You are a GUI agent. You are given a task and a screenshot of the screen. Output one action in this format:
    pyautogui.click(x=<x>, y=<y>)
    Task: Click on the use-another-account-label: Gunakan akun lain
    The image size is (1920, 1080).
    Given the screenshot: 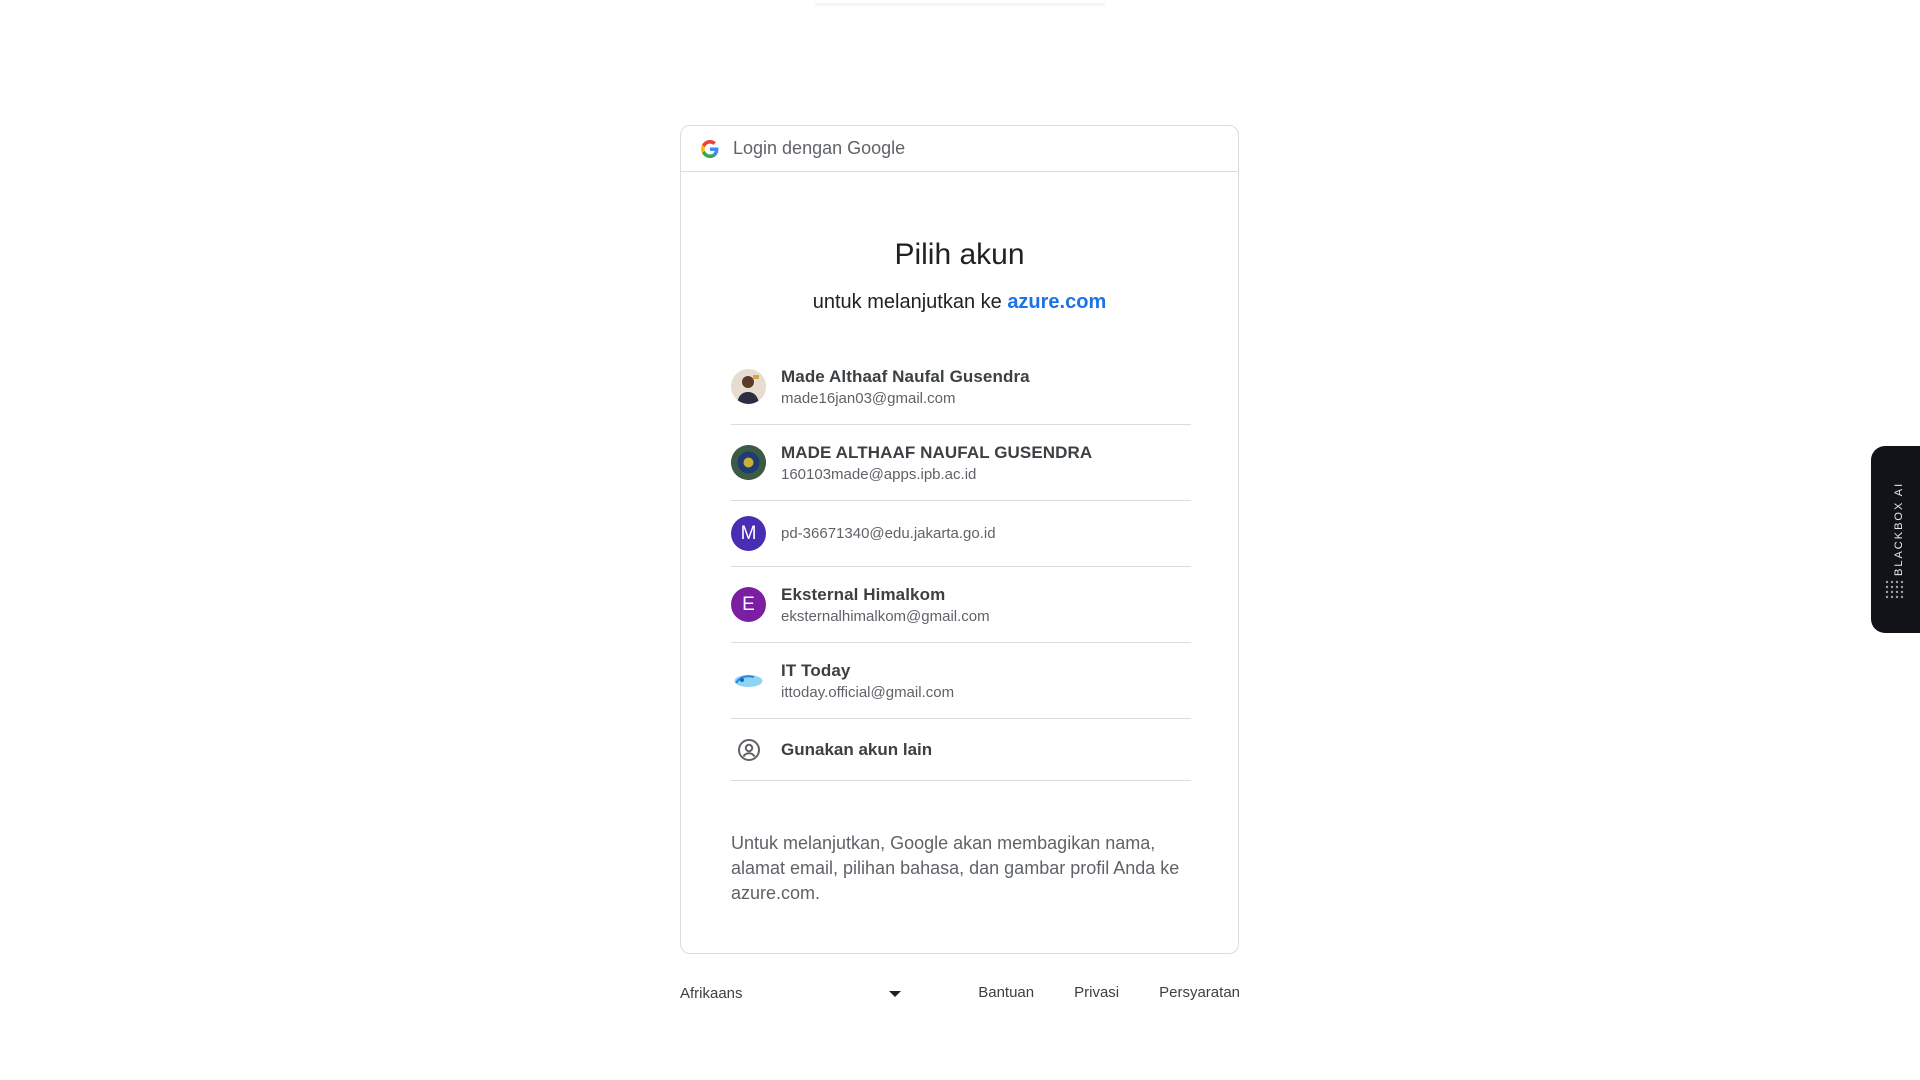 What is the action you would take?
    pyautogui.click(x=857, y=749)
    